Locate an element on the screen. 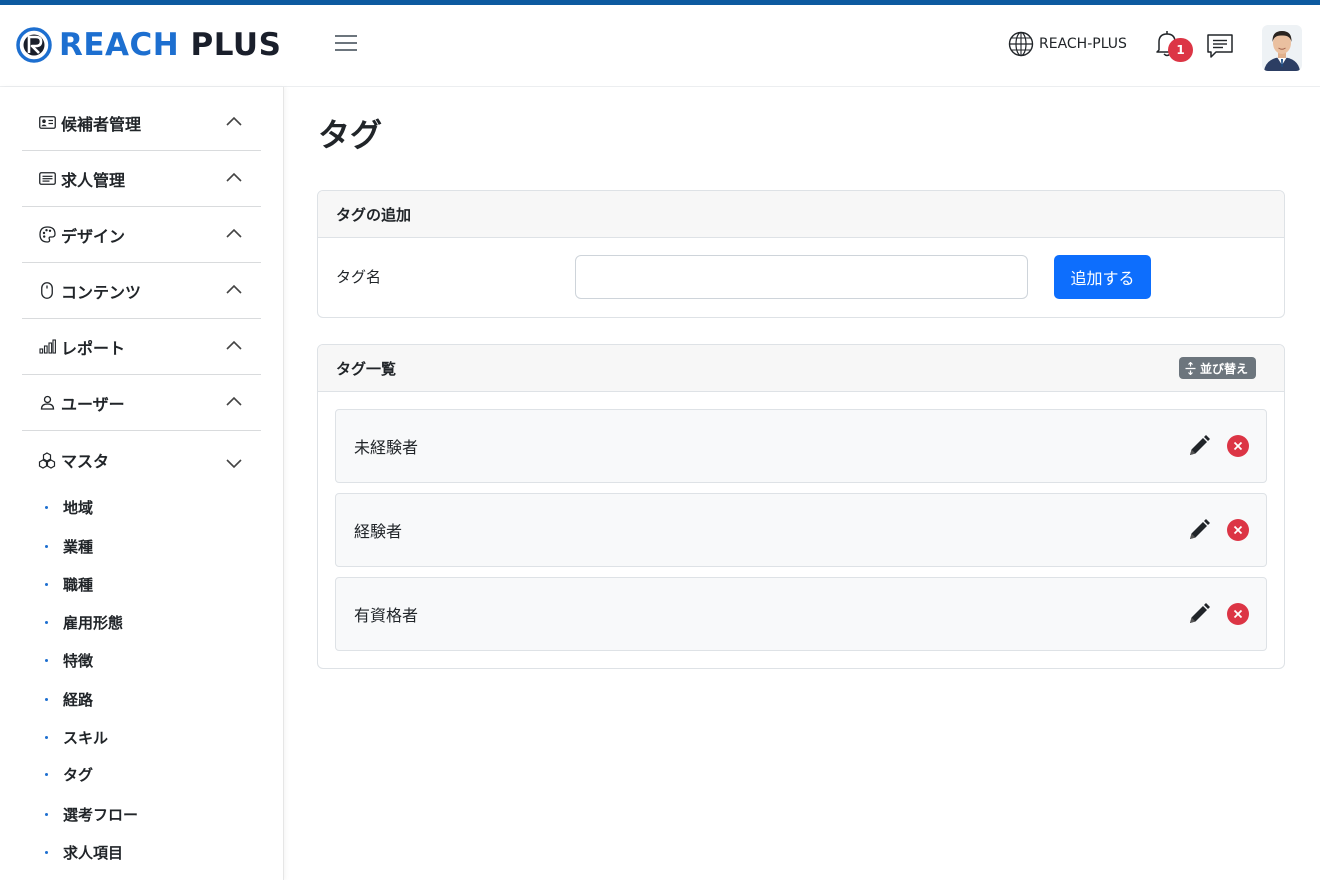 This screenshot has width=1320, height=880. logo-mark-icon is located at coordinates (34, 45).